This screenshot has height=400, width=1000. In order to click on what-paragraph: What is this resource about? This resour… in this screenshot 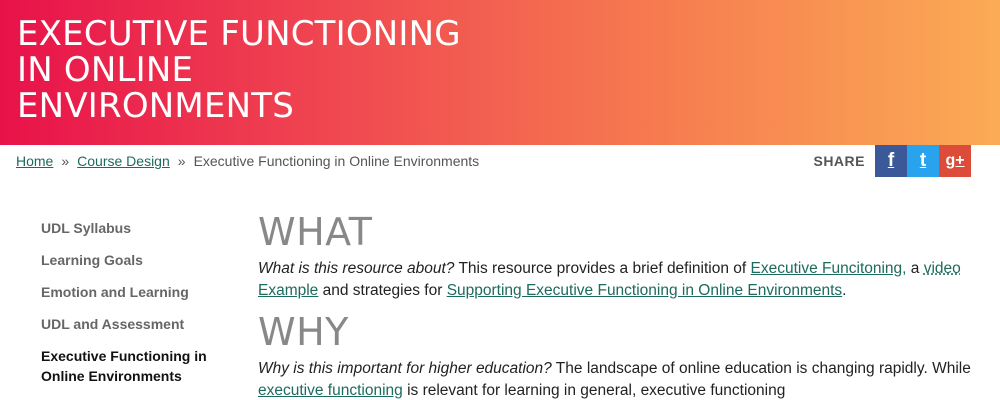, I will do `click(615, 280)`.